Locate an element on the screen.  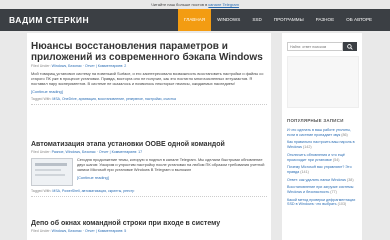
sidebar-ad-placeholder is located at coordinates (323, 82).